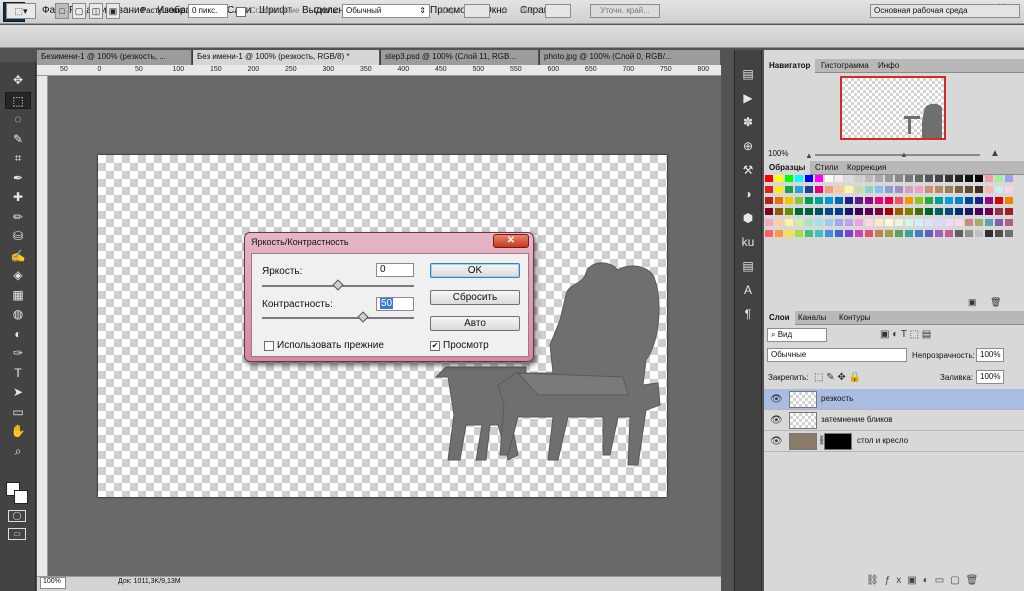 The image size is (1024, 591). I want to click on swatches-grid, so click(894, 216).